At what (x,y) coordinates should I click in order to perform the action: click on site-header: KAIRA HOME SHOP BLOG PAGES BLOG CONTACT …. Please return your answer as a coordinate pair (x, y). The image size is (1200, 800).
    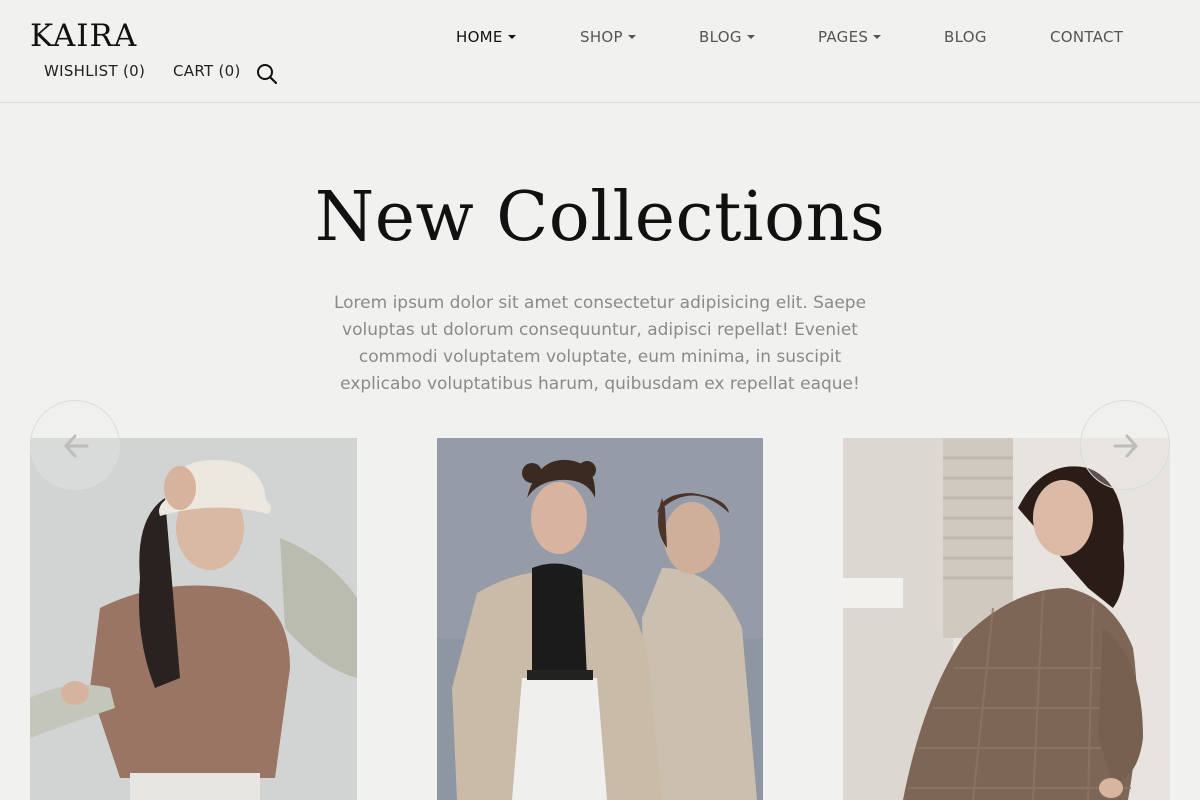
    Looking at the image, I should click on (600, 51).